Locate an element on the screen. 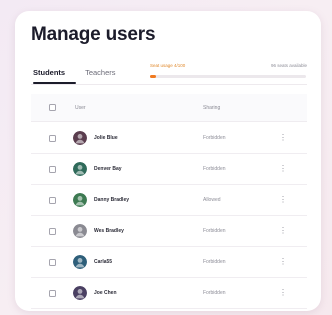 The height and width of the screenshot is (315, 332). user-name: Wes Bradley is located at coordinates (109, 231).